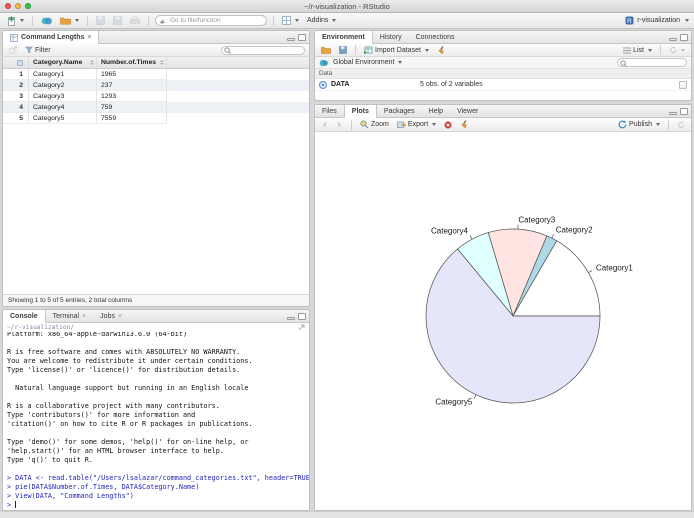 This screenshot has width=694, height=518. What do you see at coordinates (503, 85) in the screenshot?
I see `environment-object-row: DATA 5 obs. of 2 variables` at bounding box center [503, 85].